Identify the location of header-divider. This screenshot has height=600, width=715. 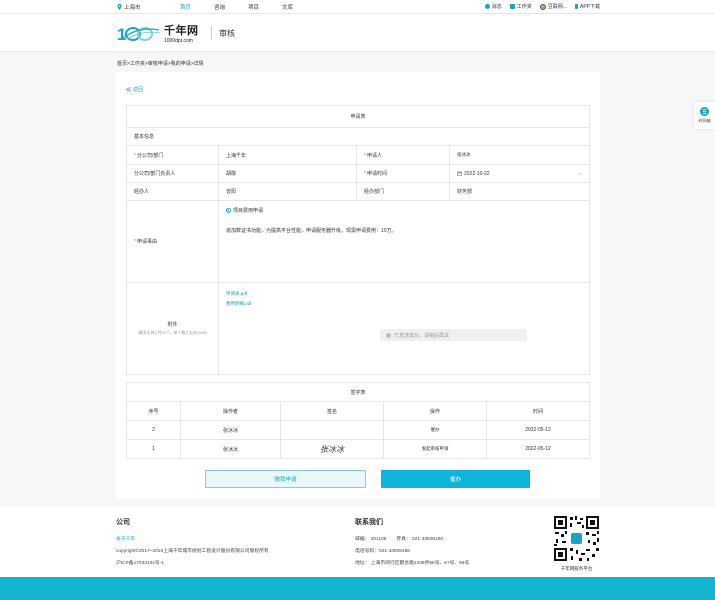
(211, 33).